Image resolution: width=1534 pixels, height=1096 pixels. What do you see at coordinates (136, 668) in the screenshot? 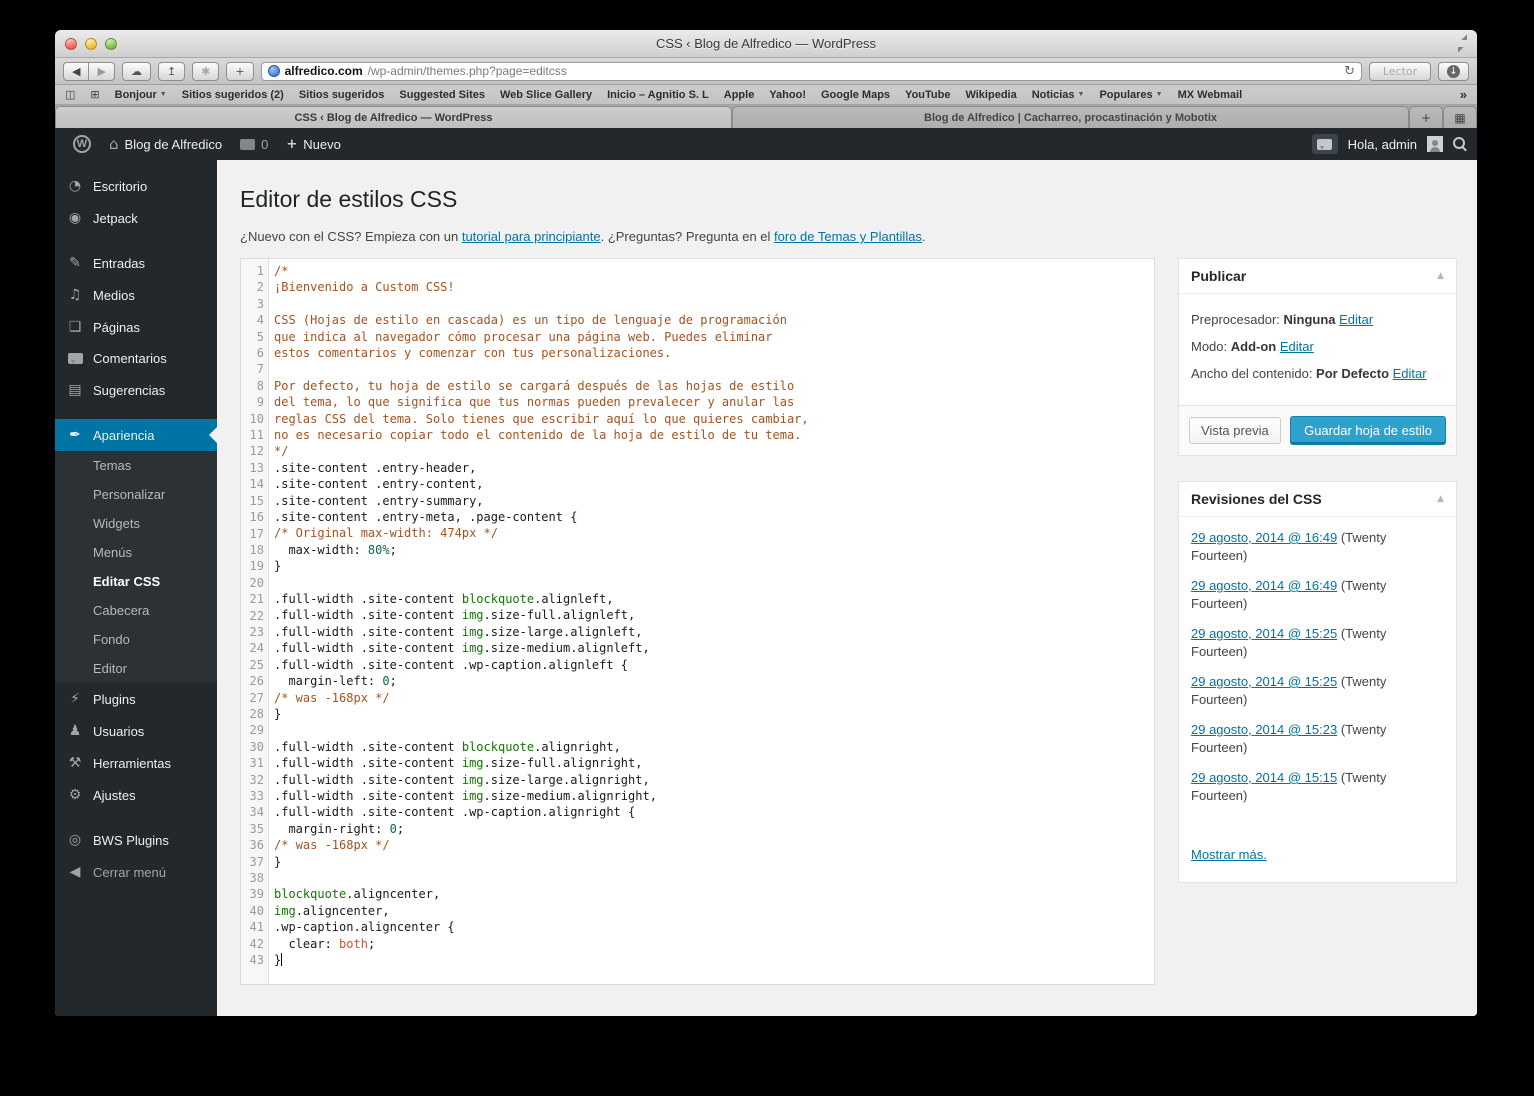
I see `sidebar-item-editor: Editor` at bounding box center [136, 668].